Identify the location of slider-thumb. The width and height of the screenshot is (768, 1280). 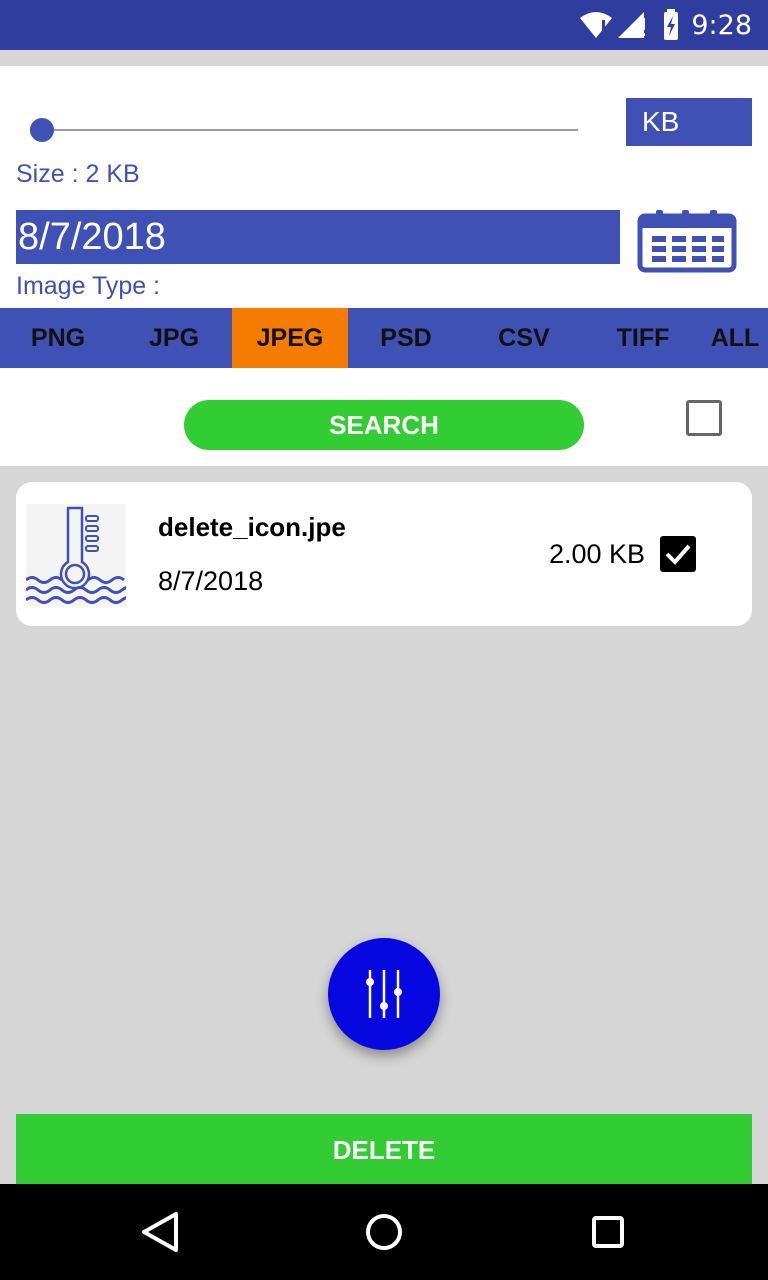
(42, 130).